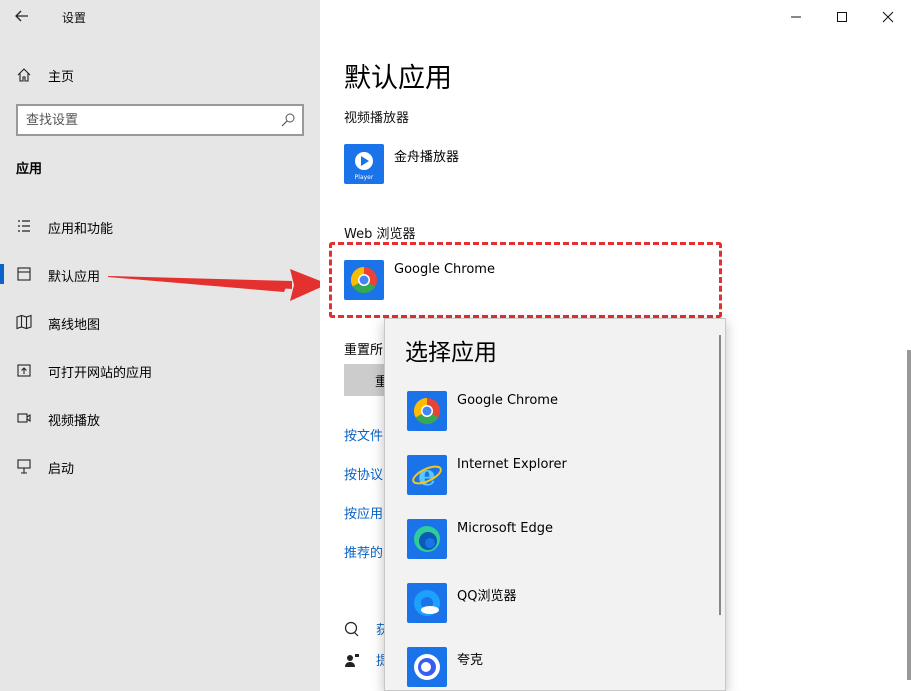 This screenshot has height=691, width=911. Describe the element at coordinates (160, 226) in the screenshot. I see `sidebar-item-apps-features: 应用和功能` at that location.